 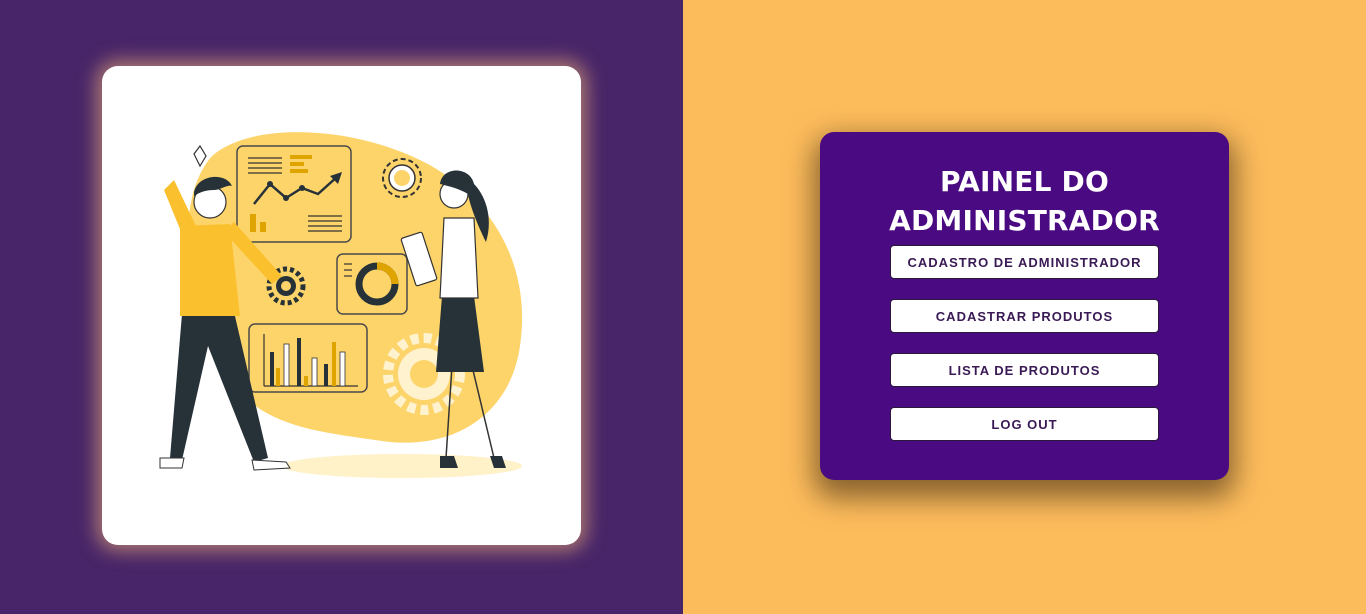 I want to click on donut-chart-card, so click(x=372, y=284).